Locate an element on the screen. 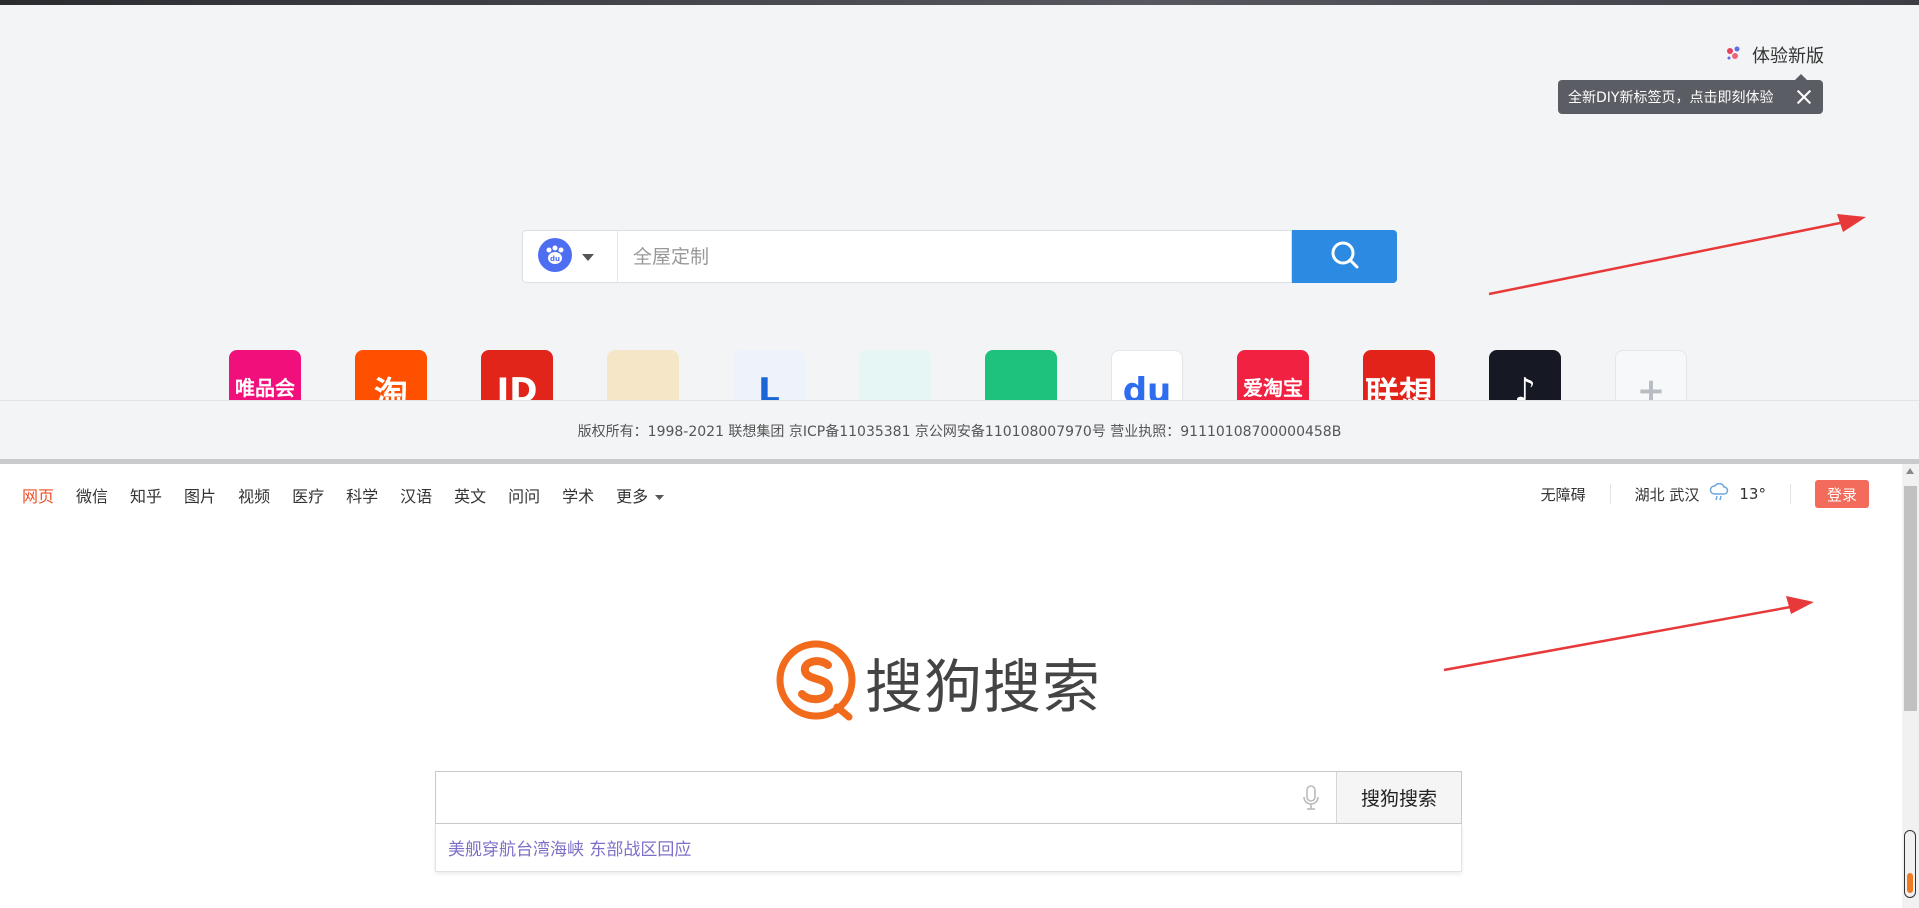 The width and height of the screenshot is (1919, 908). close-icon is located at coordinates (1804, 97).